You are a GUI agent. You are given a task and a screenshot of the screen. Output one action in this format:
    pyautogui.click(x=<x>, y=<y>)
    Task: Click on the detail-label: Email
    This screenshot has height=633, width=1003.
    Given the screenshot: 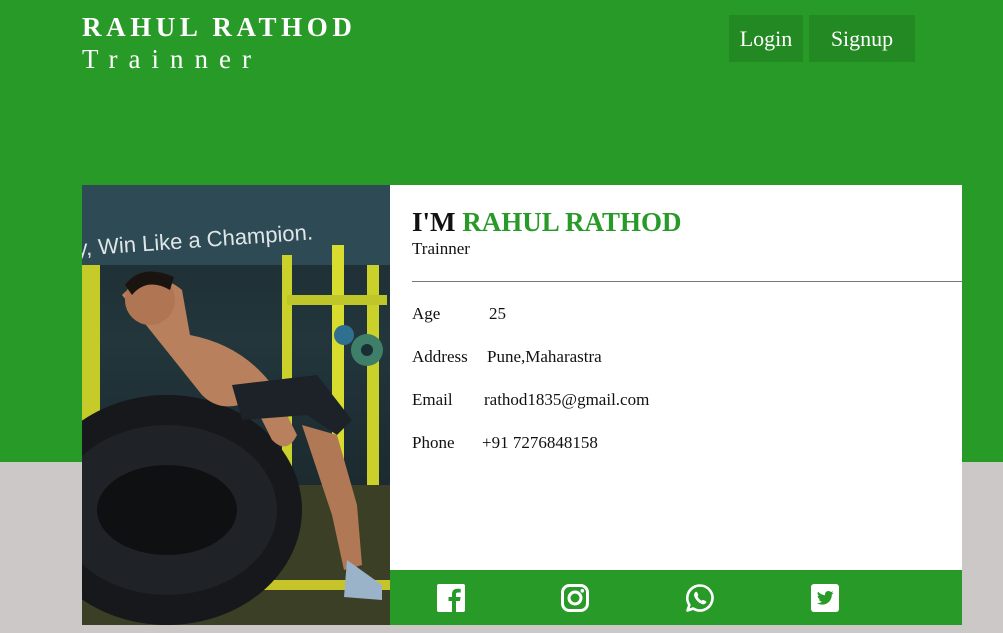 What is the action you would take?
    pyautogui.click(x=432, y=399)
    